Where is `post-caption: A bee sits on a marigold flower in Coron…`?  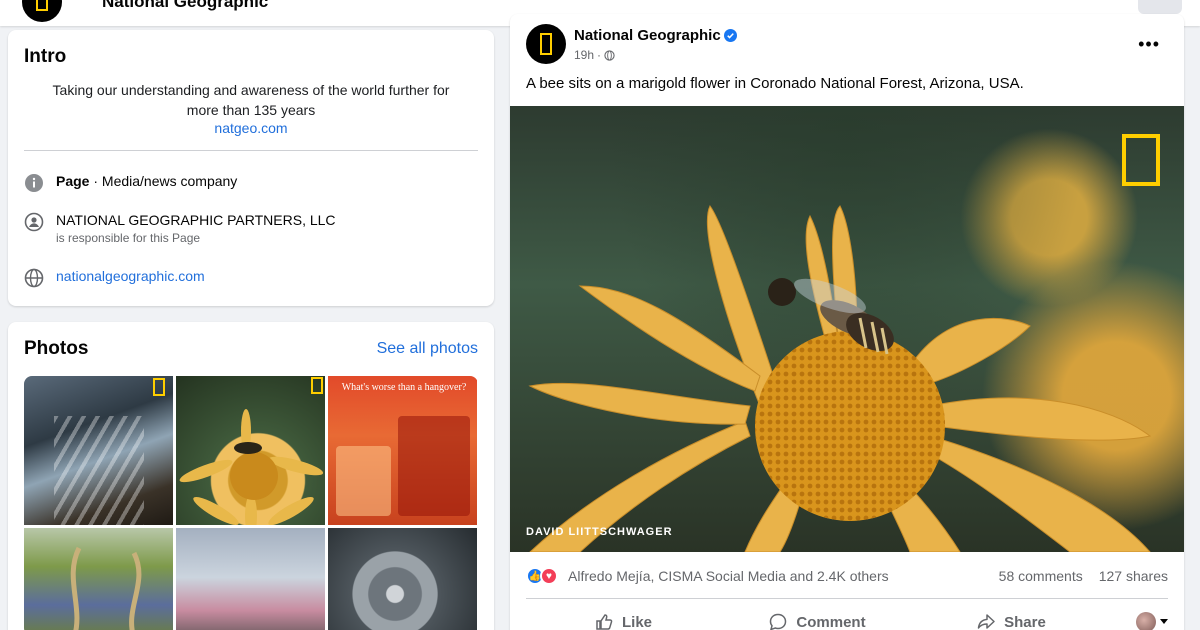
post-caption: A bee sits on a marigold flower in Coron… is located at coordinates (775, 83).